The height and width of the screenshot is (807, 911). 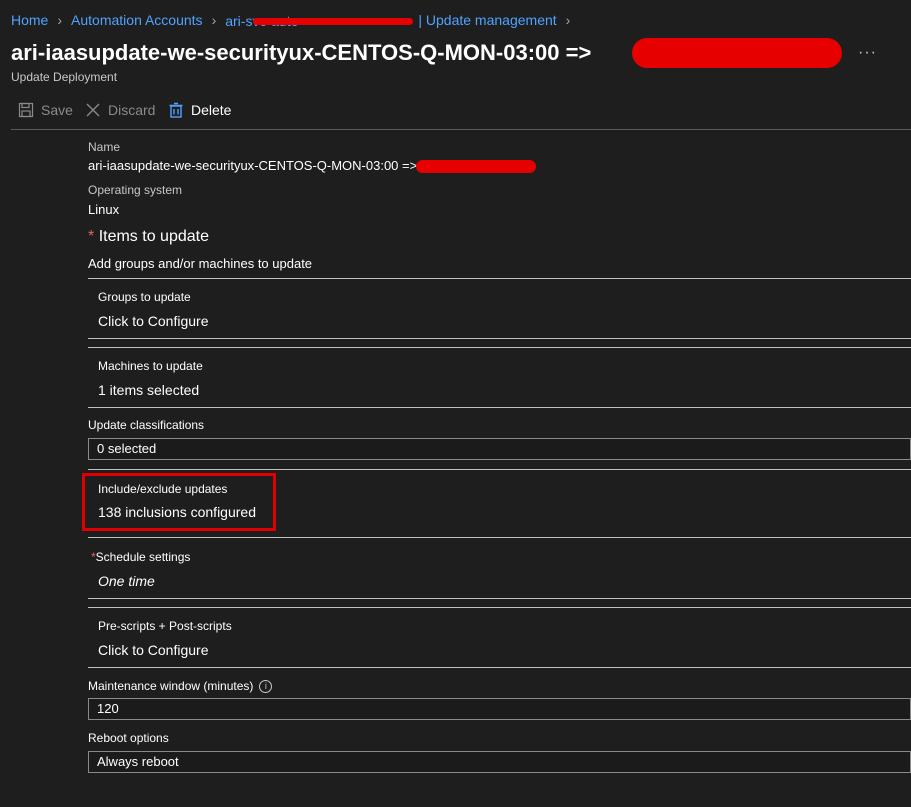 What do you see at coordinates (26, 110) in the screenshot?
I see `save-icon` at bounding box center [26, 110].